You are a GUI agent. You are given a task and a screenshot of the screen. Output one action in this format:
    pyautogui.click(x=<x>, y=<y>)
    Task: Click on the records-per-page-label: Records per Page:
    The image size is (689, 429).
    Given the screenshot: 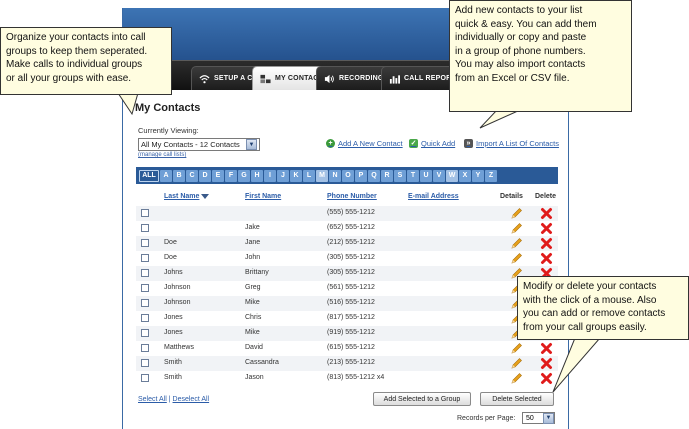 What is the action you would take?
    pyautogui.click(x=486, y=418)
    